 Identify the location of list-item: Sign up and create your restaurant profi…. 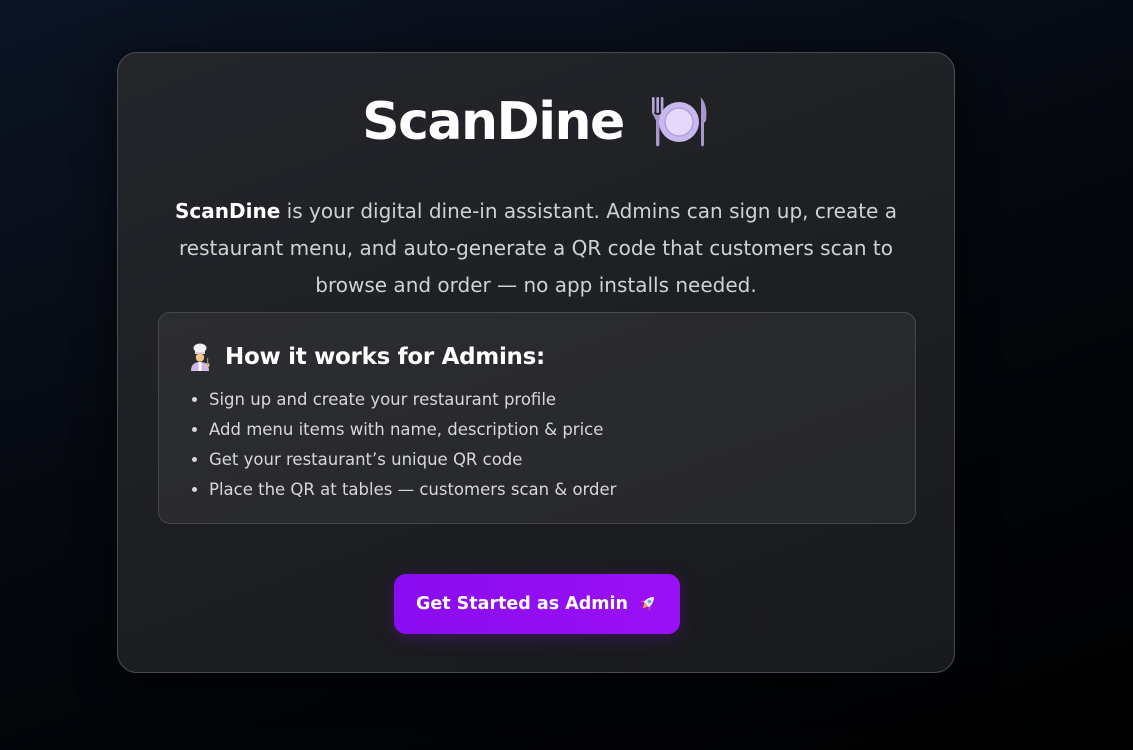
(412, 400).